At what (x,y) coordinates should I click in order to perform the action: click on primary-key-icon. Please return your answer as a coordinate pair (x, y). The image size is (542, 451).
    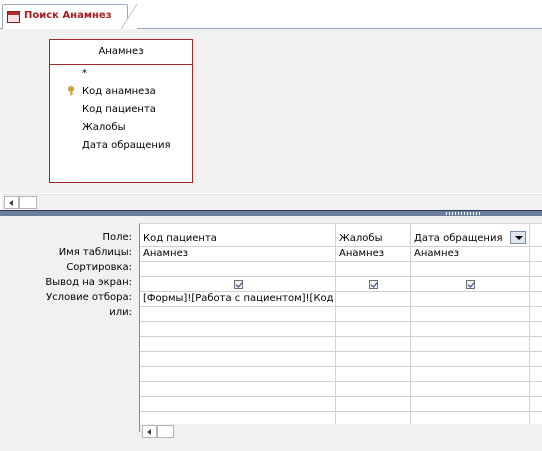
    Looking at the image, I should click on (71, 91).